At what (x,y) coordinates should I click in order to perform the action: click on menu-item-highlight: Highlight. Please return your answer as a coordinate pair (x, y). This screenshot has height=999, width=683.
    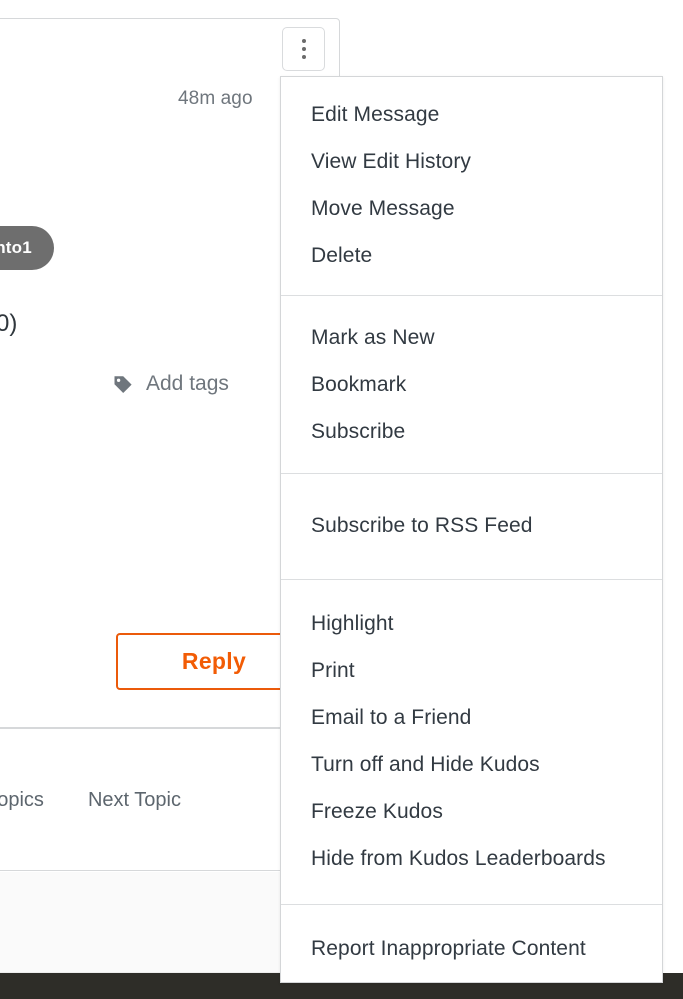
    Looking at the image, I should click on (471, 623).